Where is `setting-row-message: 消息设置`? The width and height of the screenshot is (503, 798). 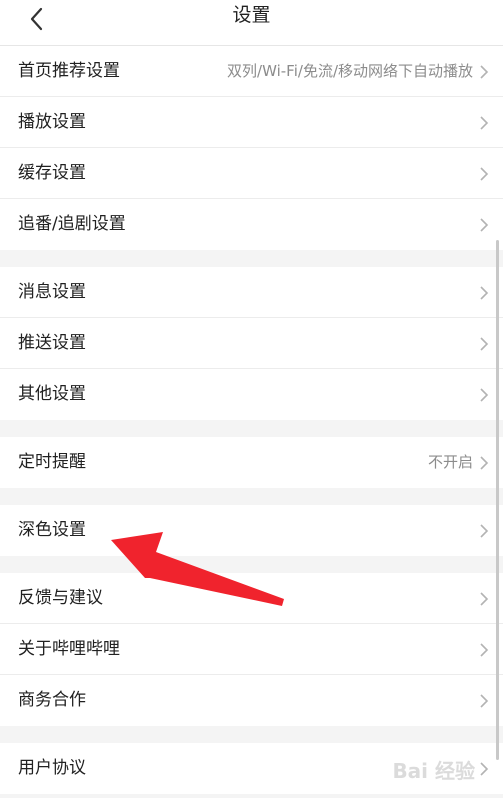 setting-row-message: 消息设置 is located at coordinates (251, 292).